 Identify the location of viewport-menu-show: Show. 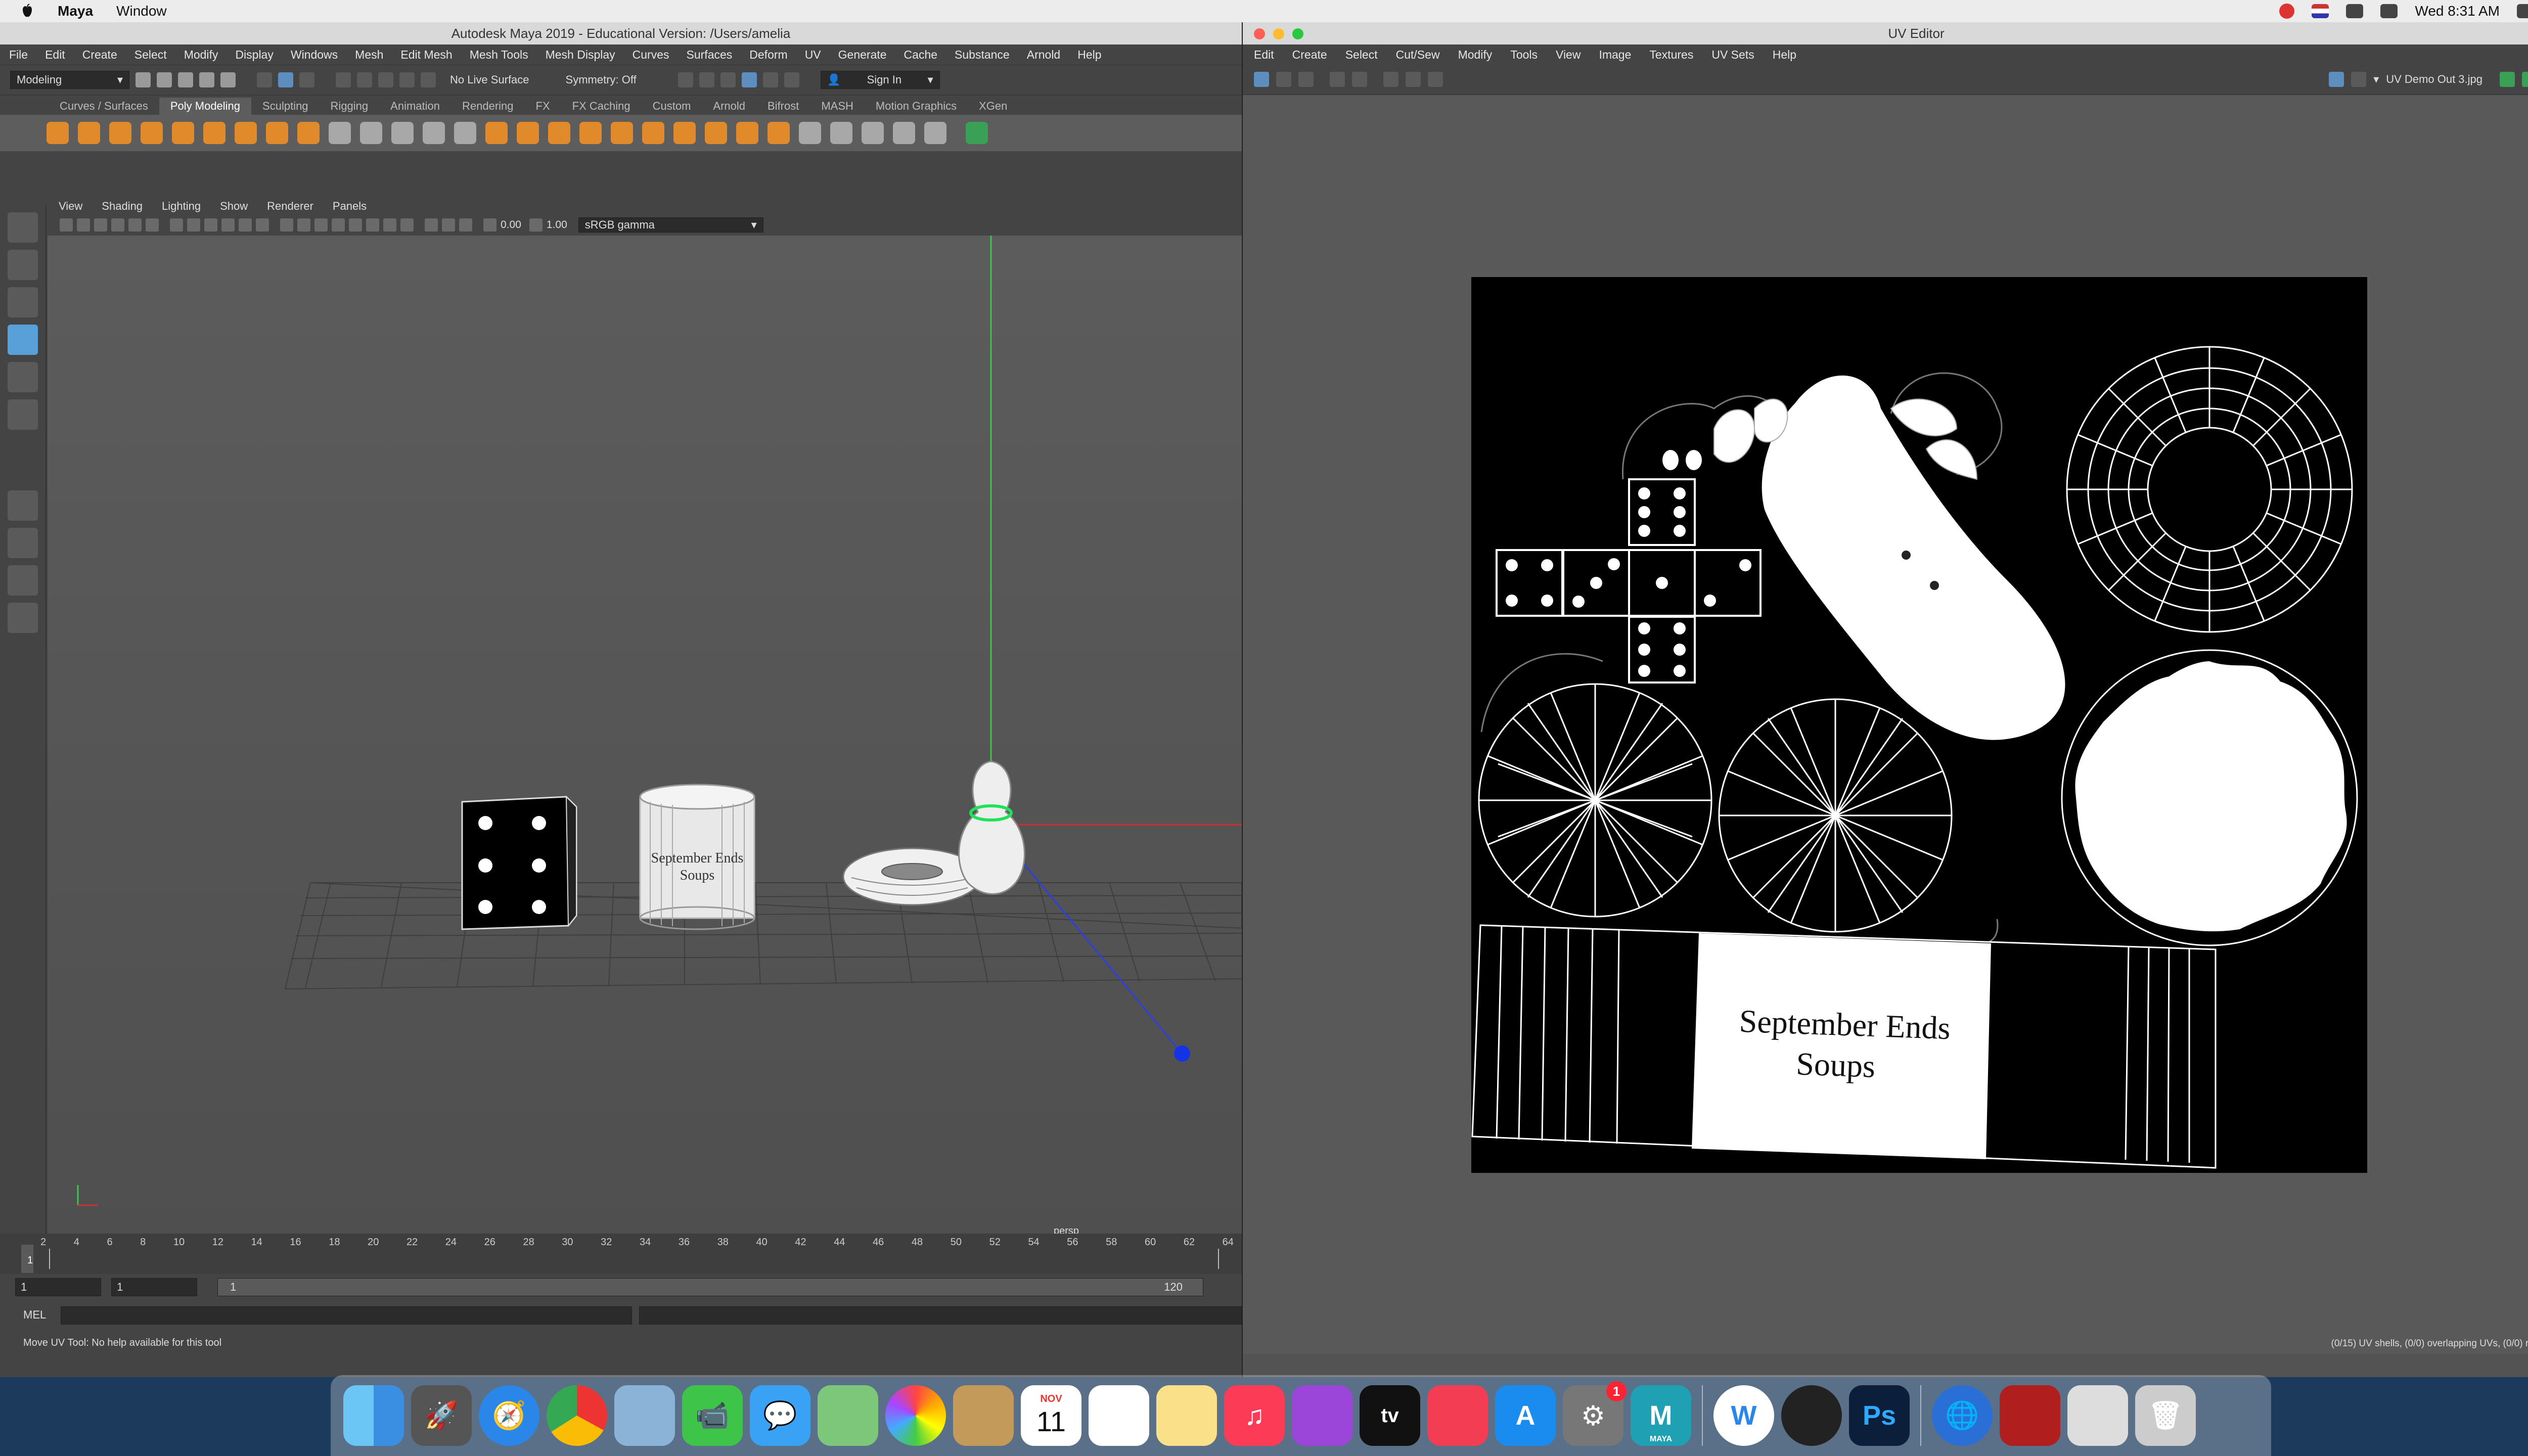
(234, 206).